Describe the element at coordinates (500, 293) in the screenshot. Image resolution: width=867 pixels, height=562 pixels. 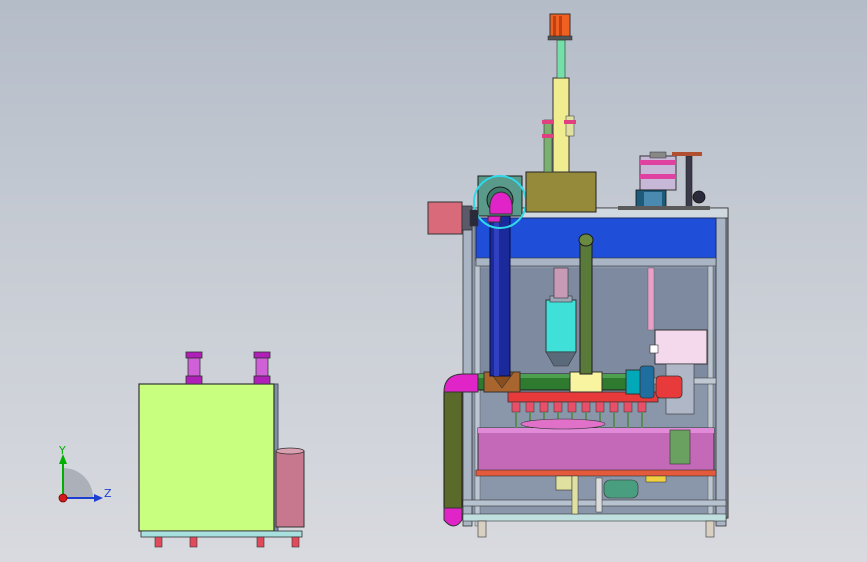
I see `suction-pipe` at that location.